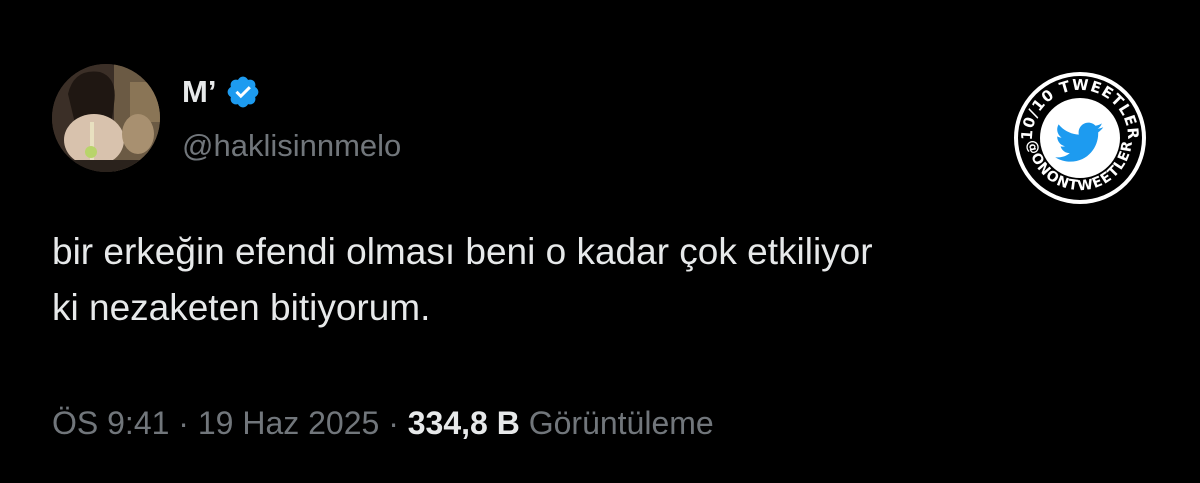  Describe the element at coordinates (106, 118) in the screenshot. I see `avatar` at that location.